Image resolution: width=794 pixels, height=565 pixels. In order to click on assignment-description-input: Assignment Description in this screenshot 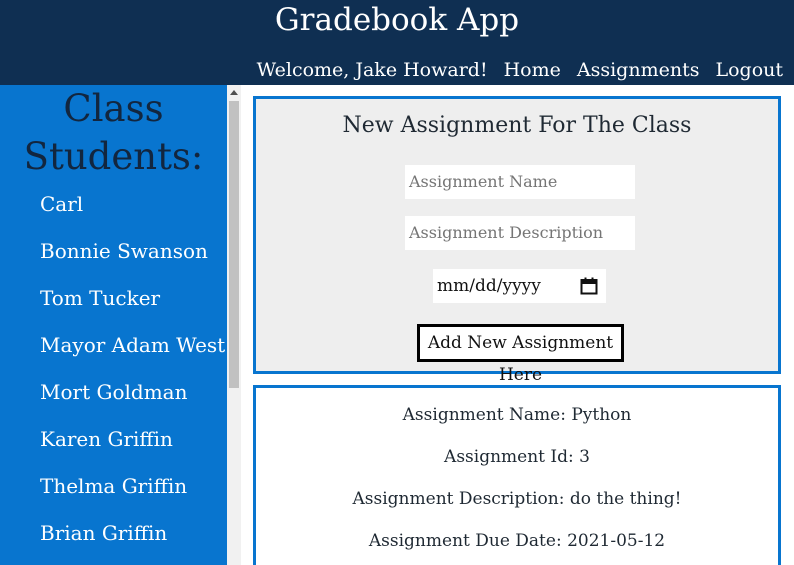, I will do `click(520, 233)`.